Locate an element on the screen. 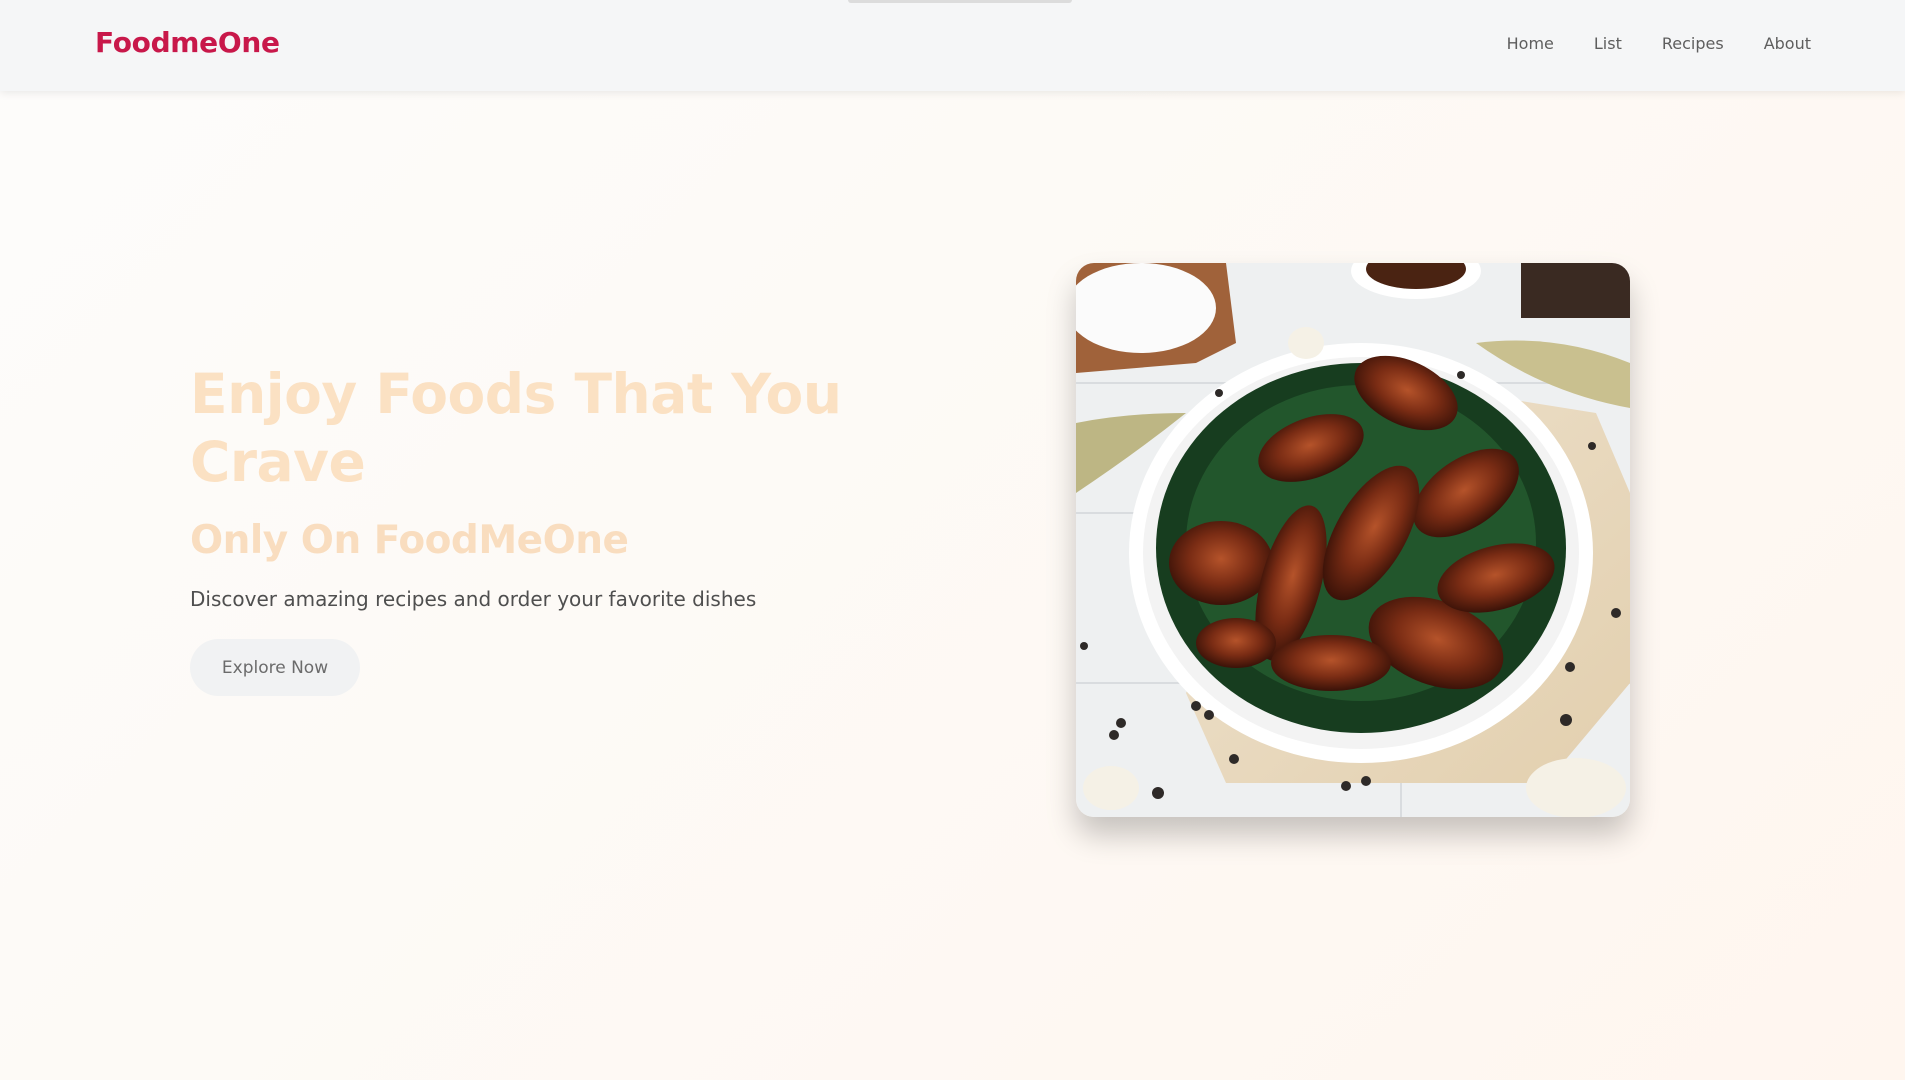  nav-link-about: About is located at coordinates (1787, 43).